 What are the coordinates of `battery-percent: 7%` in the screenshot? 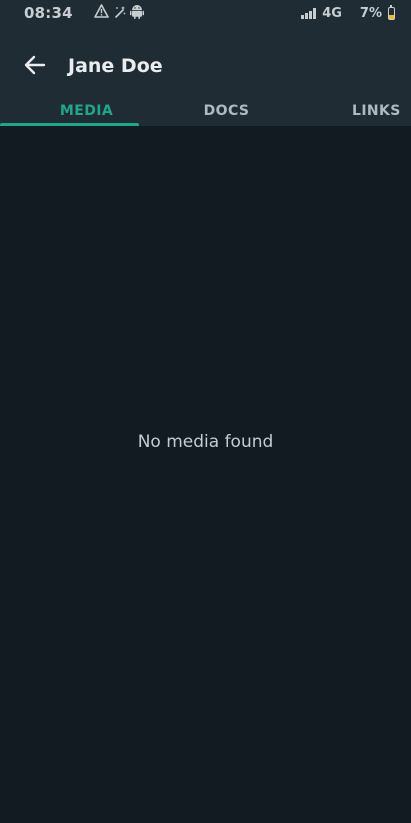 It's located at (370, 13).